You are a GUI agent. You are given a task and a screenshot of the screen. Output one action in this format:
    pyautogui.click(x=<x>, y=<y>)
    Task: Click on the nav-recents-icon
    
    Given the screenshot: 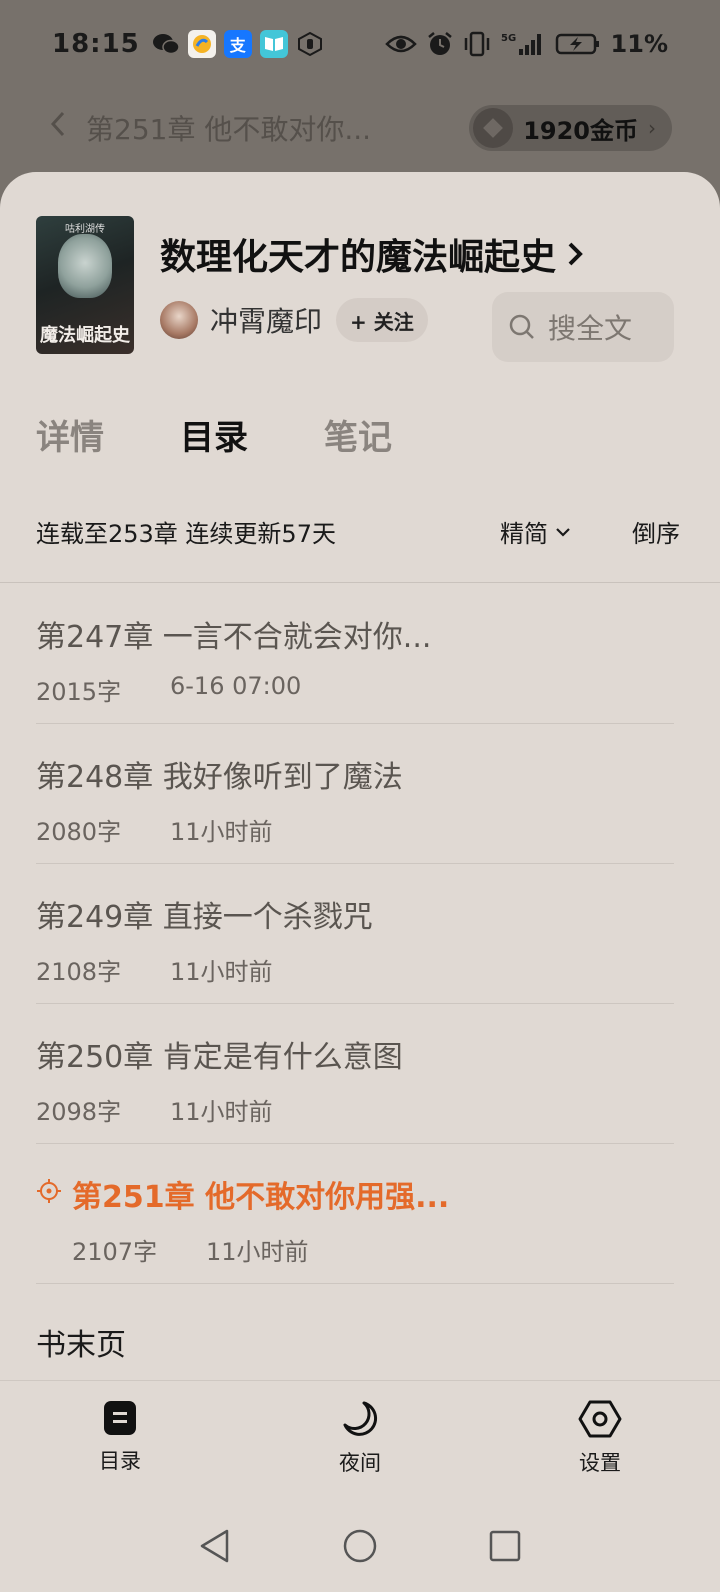 What is the action you would take?
    pyautogui.click(x=505, y=1546)
    